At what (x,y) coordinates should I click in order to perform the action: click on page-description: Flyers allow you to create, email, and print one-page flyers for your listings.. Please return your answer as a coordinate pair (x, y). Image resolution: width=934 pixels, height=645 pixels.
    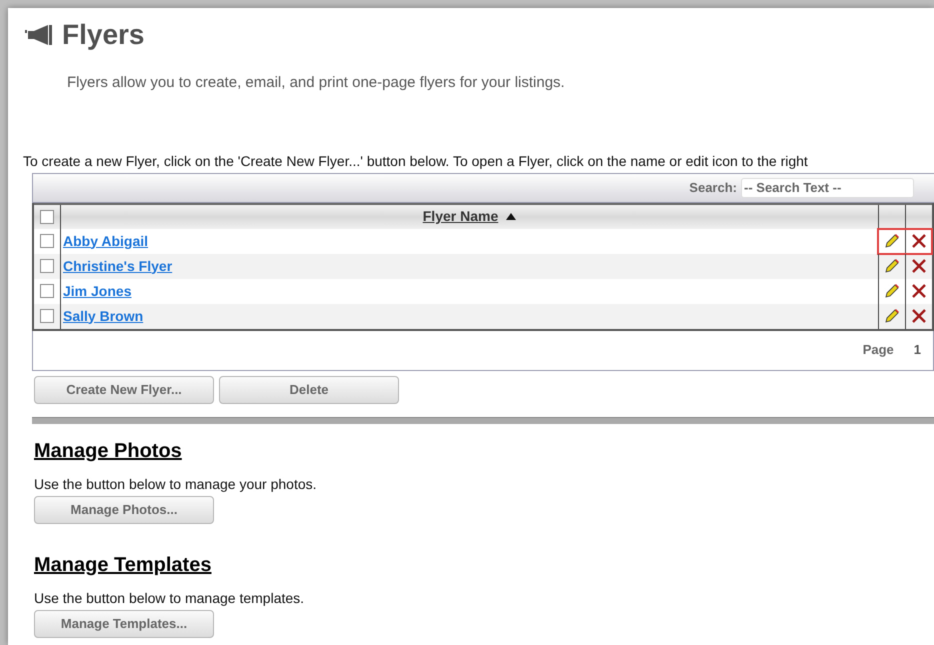
    Looking at the image, I should click on (316, 83).